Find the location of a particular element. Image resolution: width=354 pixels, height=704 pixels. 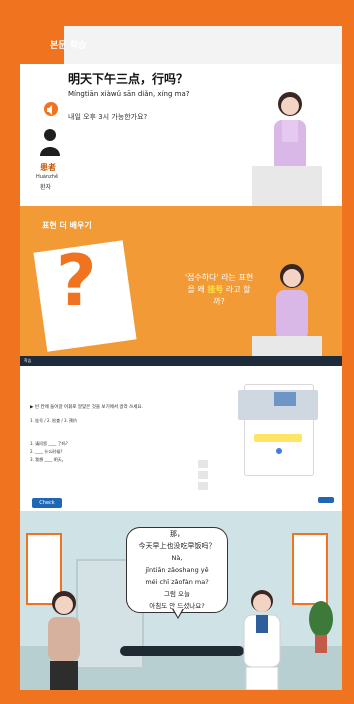

speech-line-6: 그럼 오늘 is located at coordinates (177, 594).